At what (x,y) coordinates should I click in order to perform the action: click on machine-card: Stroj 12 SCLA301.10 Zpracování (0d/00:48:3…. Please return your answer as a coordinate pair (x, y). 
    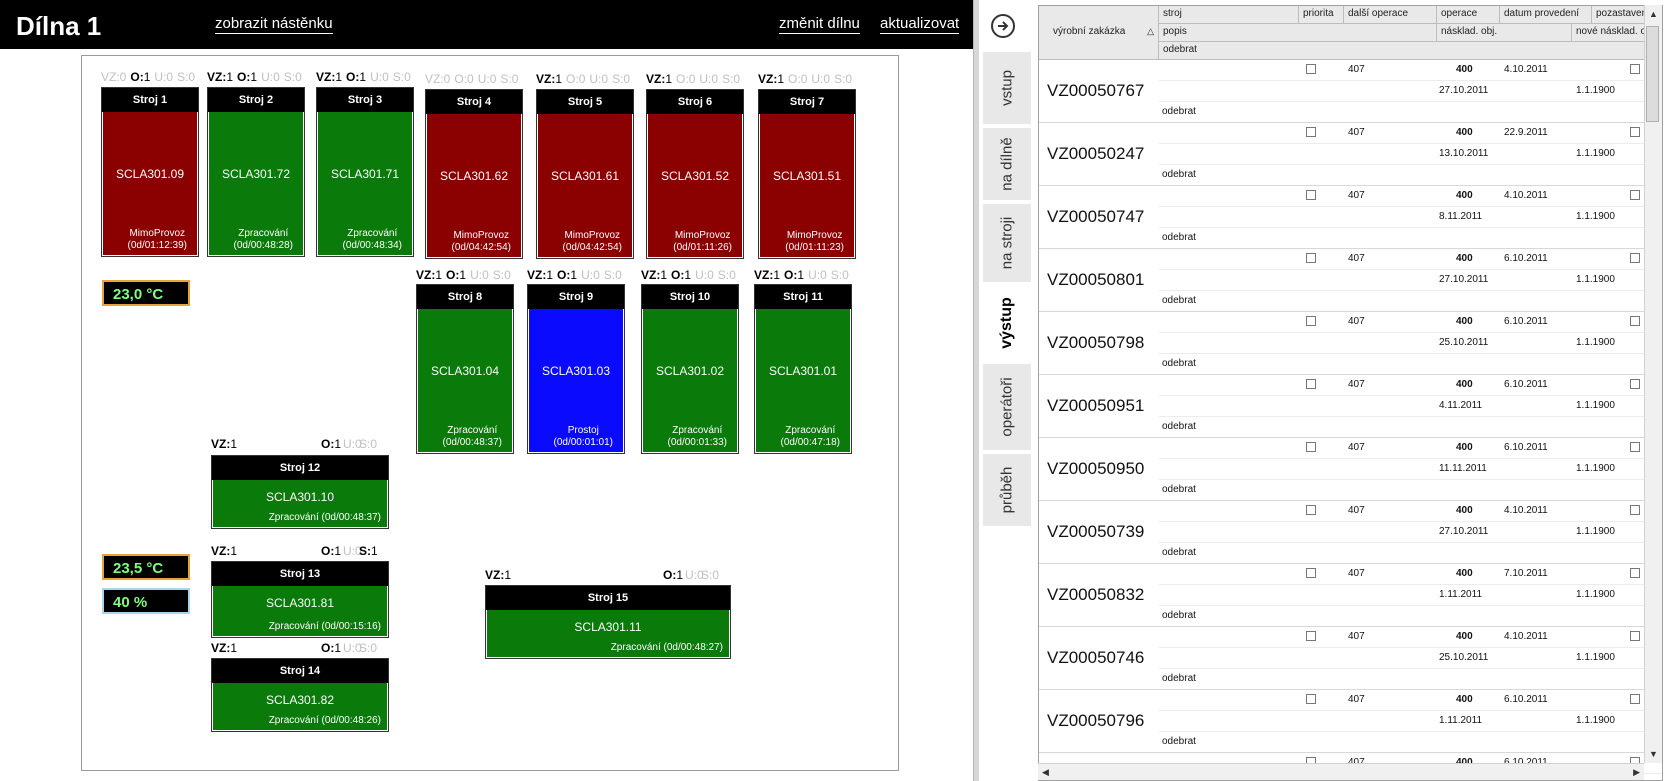
    Looking at the image, I should click on (300, 492).